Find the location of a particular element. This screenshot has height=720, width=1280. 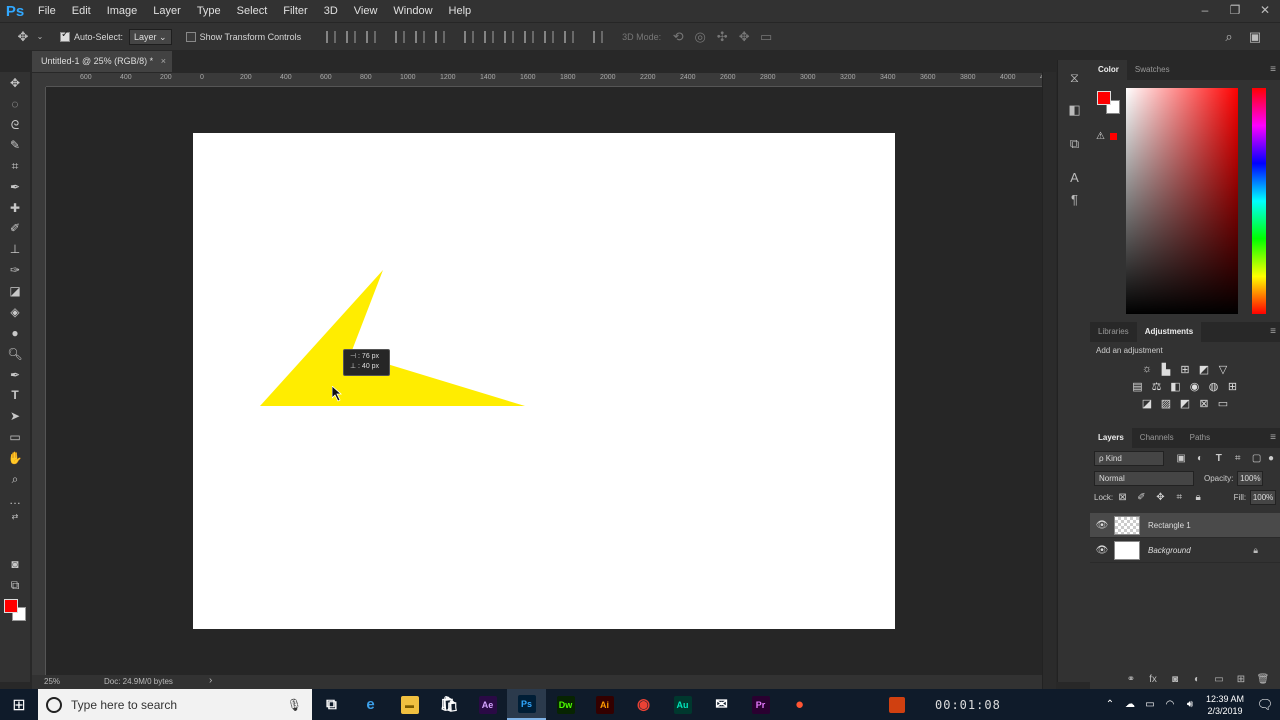

filter-smart-object-icon: ▢ is located at coordinates (1256, 458).